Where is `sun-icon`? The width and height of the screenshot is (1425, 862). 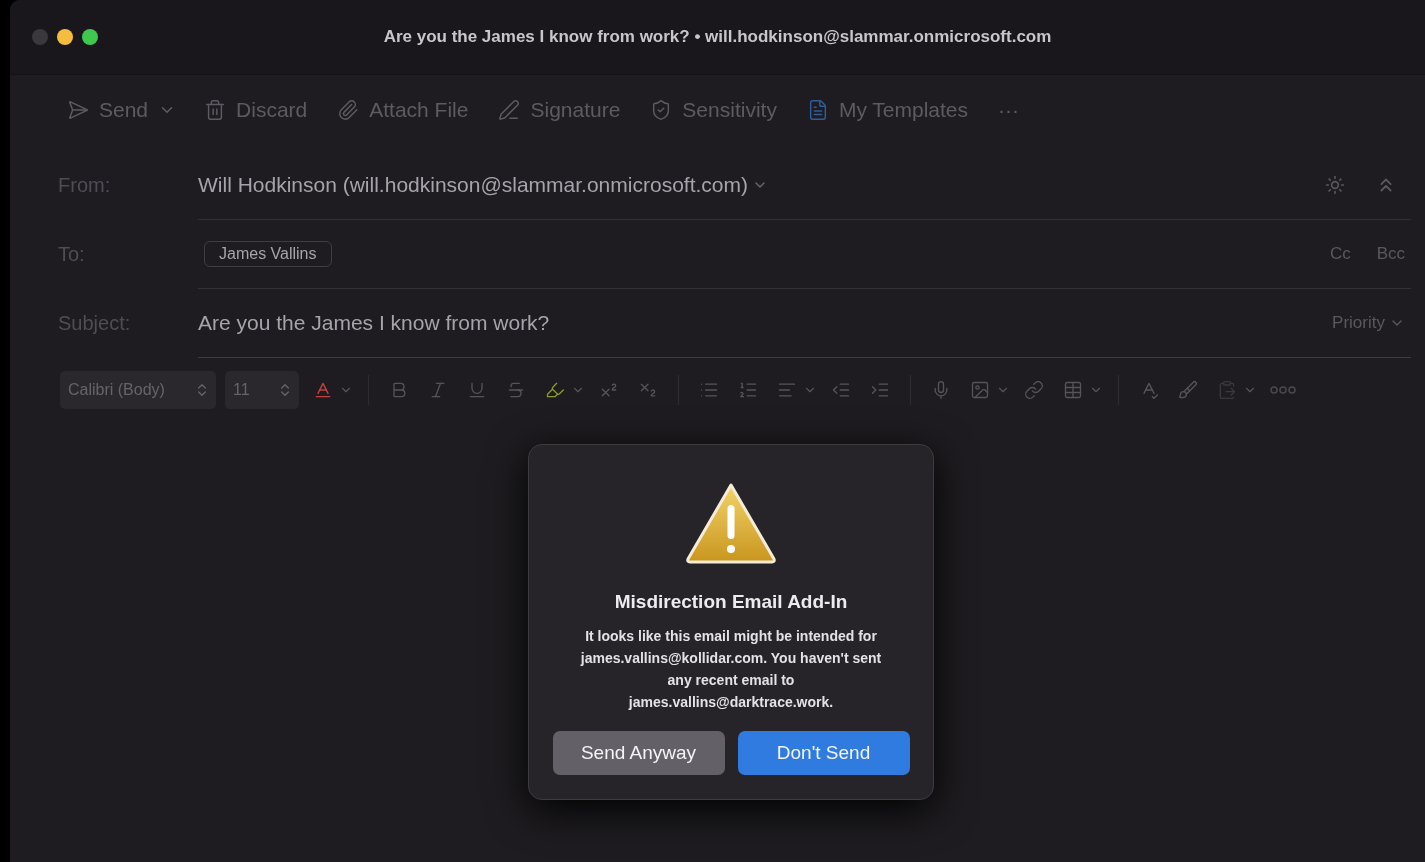 sun-icon is located at coordinates (1335, 185).